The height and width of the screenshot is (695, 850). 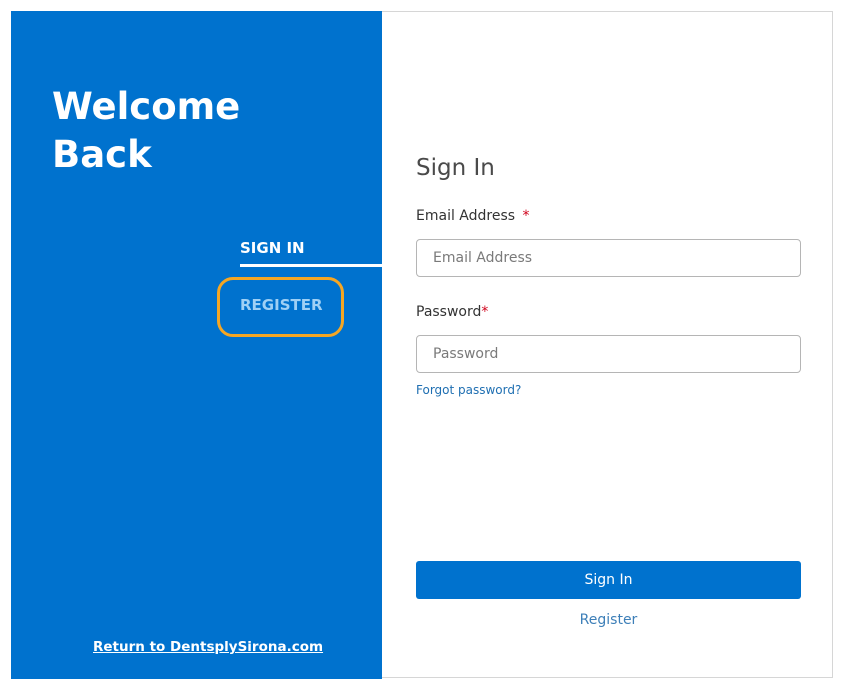 I want to click on sign-in-button: Sign In, so click(x=608, y=580).